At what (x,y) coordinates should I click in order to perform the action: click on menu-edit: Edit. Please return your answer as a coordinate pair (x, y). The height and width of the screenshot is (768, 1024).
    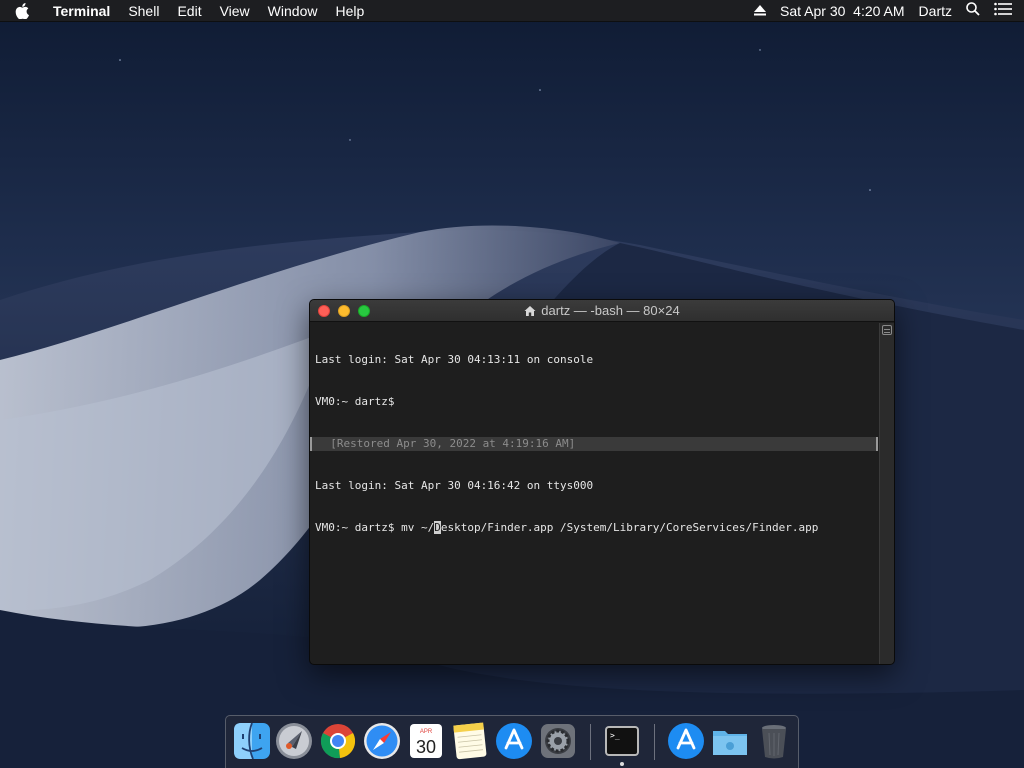
    Looking at the image, I should click on (189, 11).